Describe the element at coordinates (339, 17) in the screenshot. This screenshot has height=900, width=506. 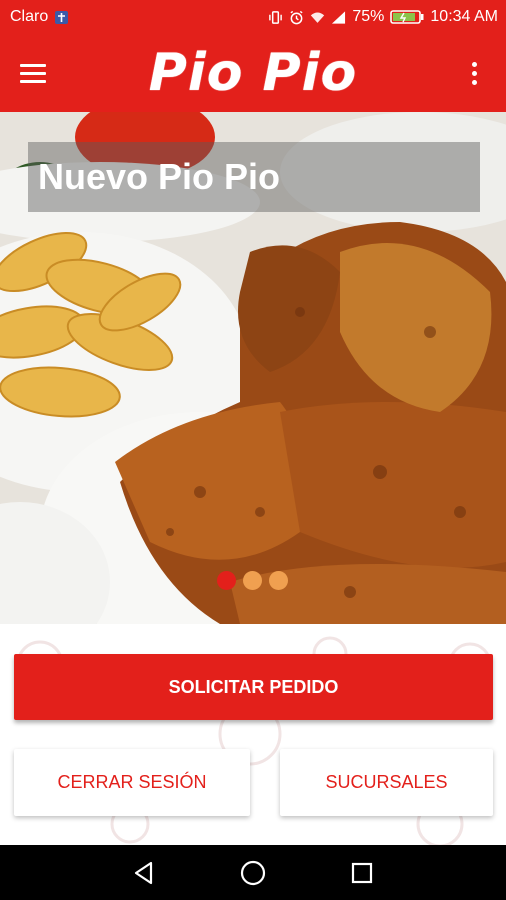
I see `signal-icon` at that location.